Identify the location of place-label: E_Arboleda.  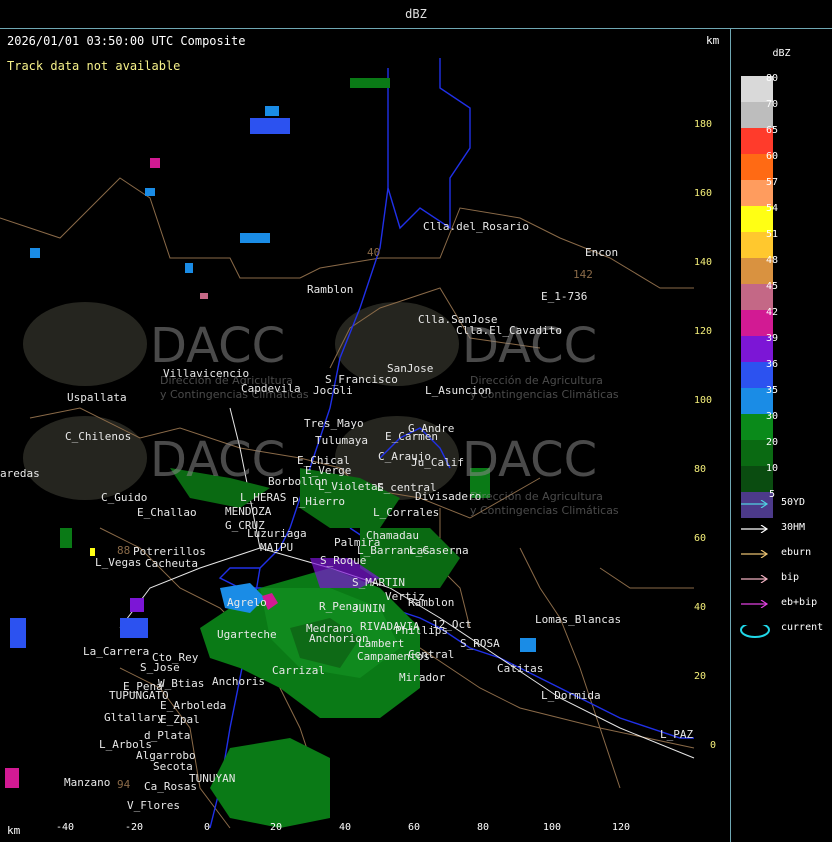
(193, 705).